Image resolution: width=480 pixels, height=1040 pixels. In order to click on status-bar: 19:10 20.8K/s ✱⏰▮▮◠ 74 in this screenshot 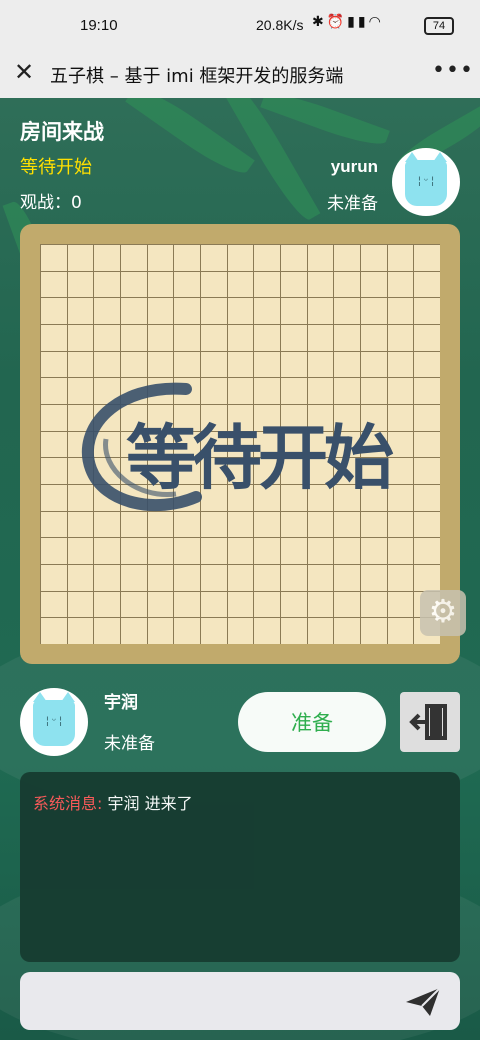, I will do `click(240, 26)`.